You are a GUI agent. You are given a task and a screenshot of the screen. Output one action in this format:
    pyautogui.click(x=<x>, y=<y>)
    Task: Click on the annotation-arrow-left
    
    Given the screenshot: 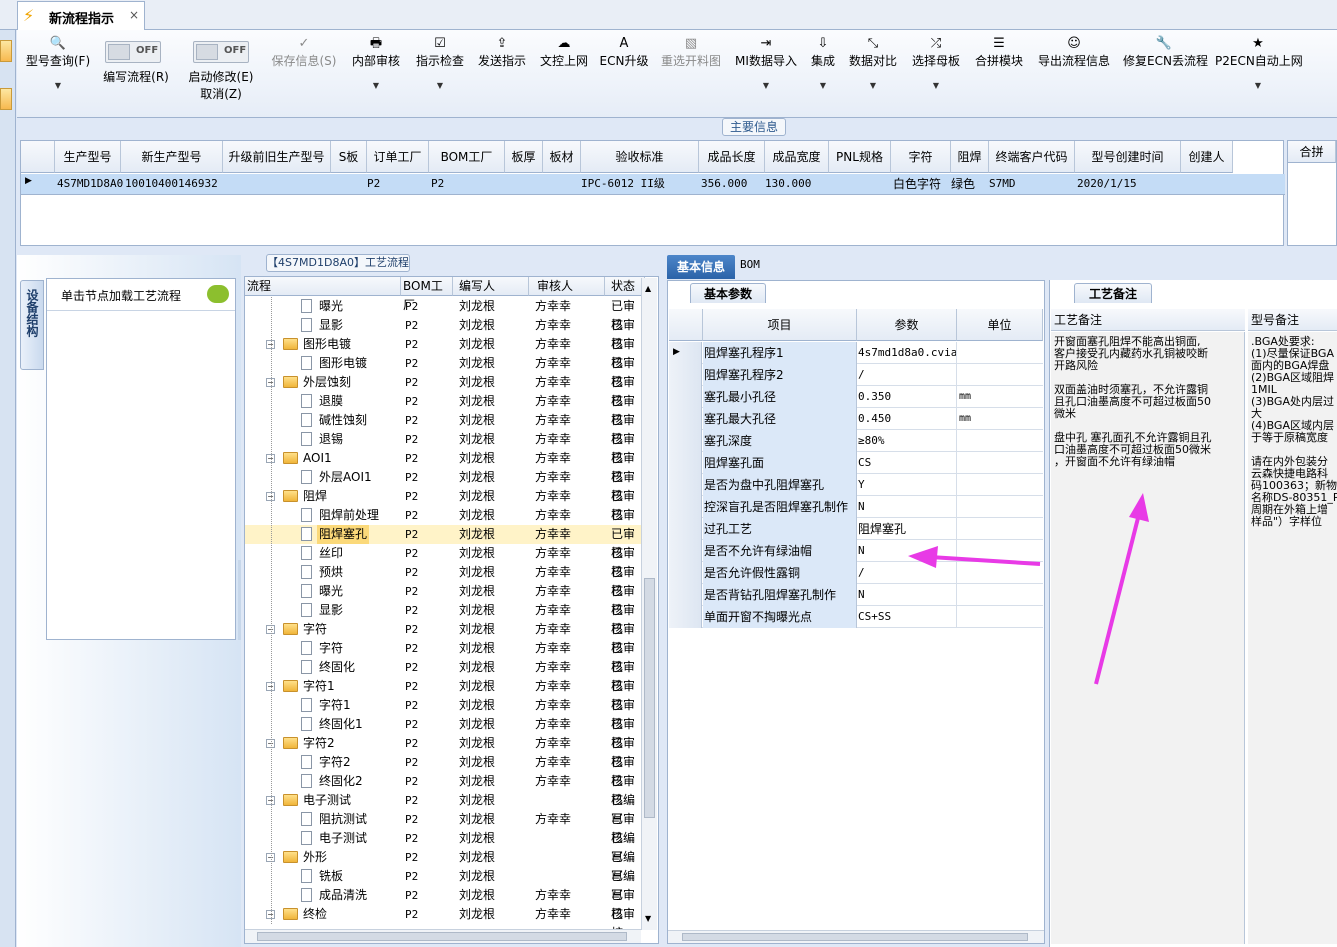 What is the action you would take?
    pyautogui.click(x=974, y=557)
    